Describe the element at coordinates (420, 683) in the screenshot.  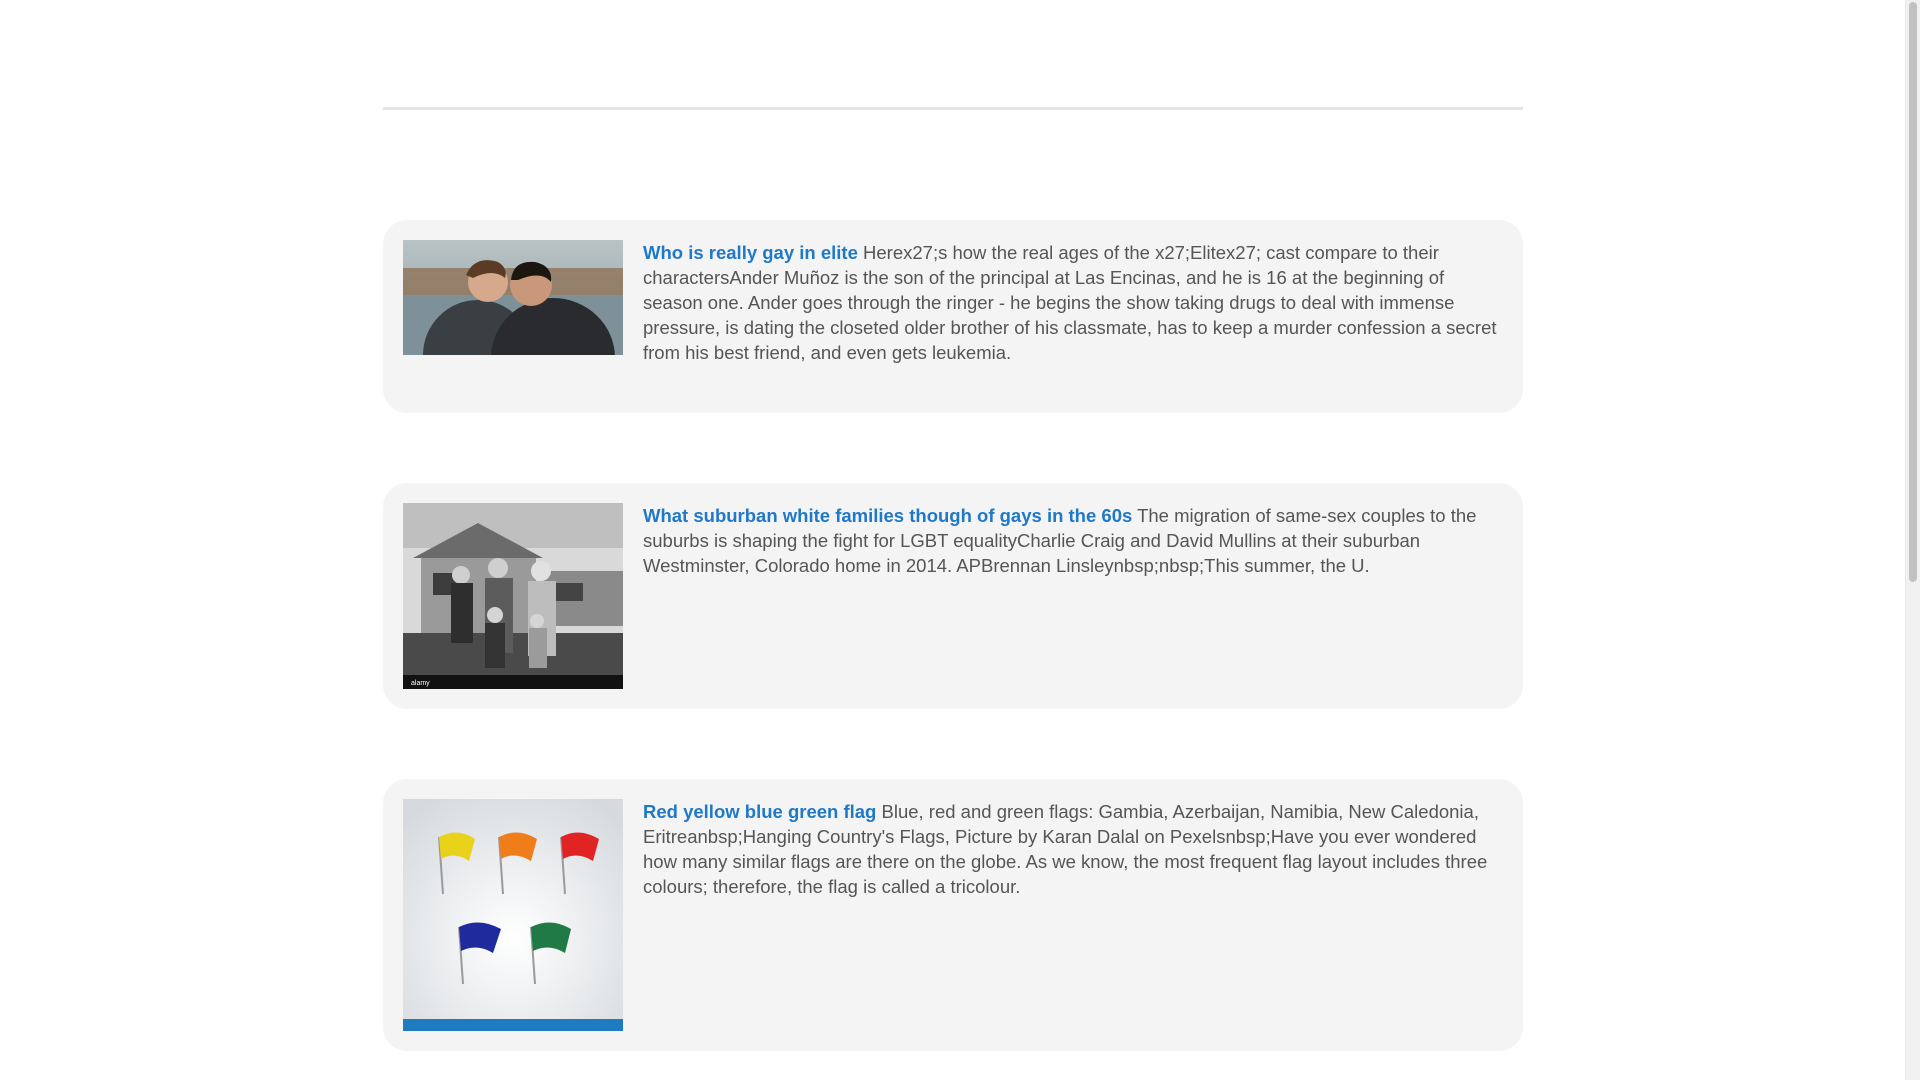
I see `watermark-text: alamy` at that location.